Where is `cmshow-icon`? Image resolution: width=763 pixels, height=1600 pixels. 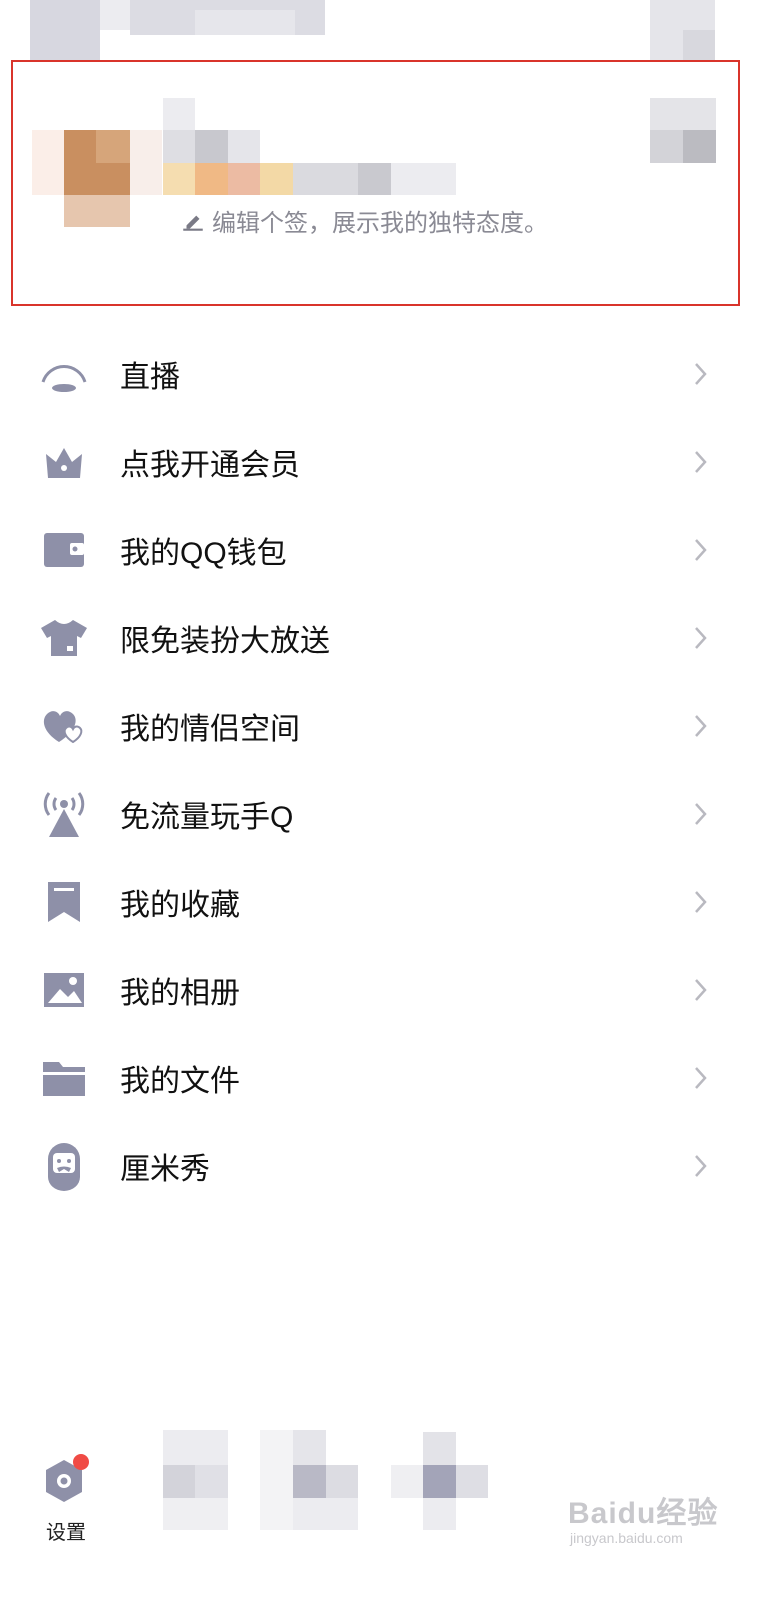
cmshow-icon is located at coordinates (64, 1166).